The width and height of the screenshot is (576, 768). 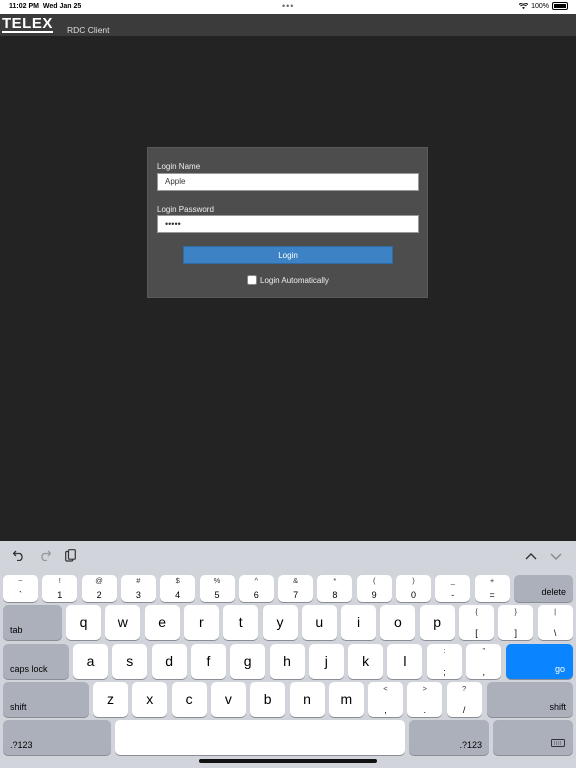 I want to click on key-qextra-0-label: [, so click(x=476, y=633).